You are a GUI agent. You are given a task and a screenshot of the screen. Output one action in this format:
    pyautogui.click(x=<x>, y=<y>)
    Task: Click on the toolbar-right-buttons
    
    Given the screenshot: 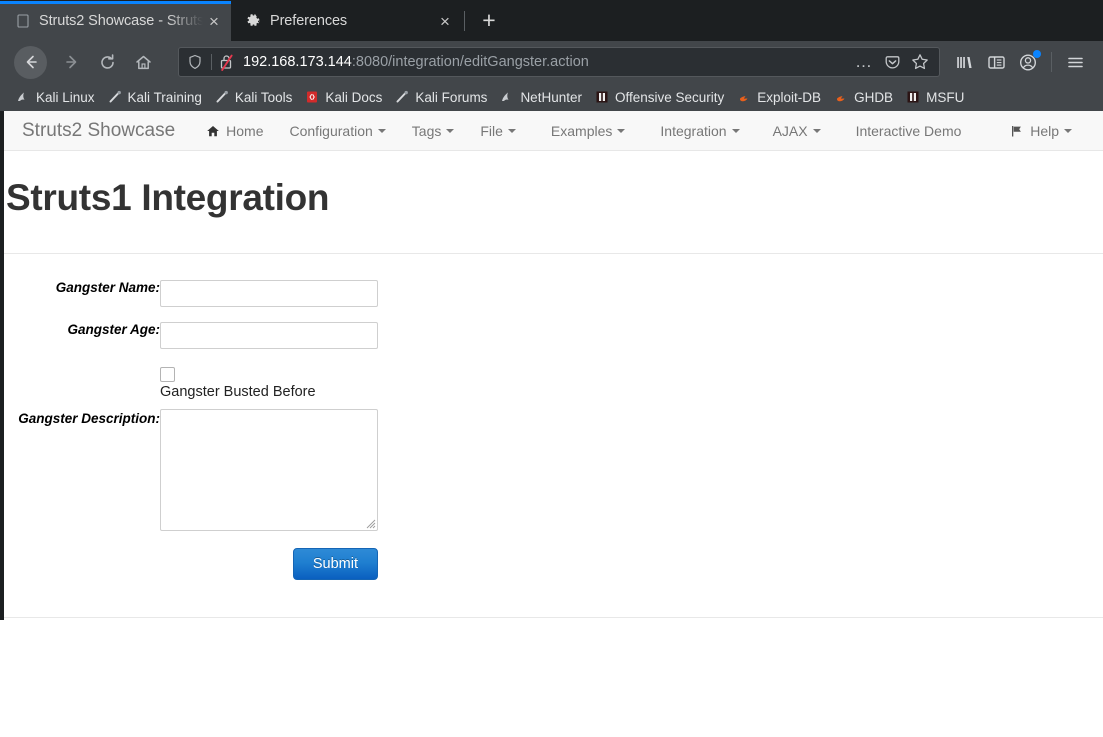 What is the action you would take?
    pyautogui.click(x=1021, y=62)
    